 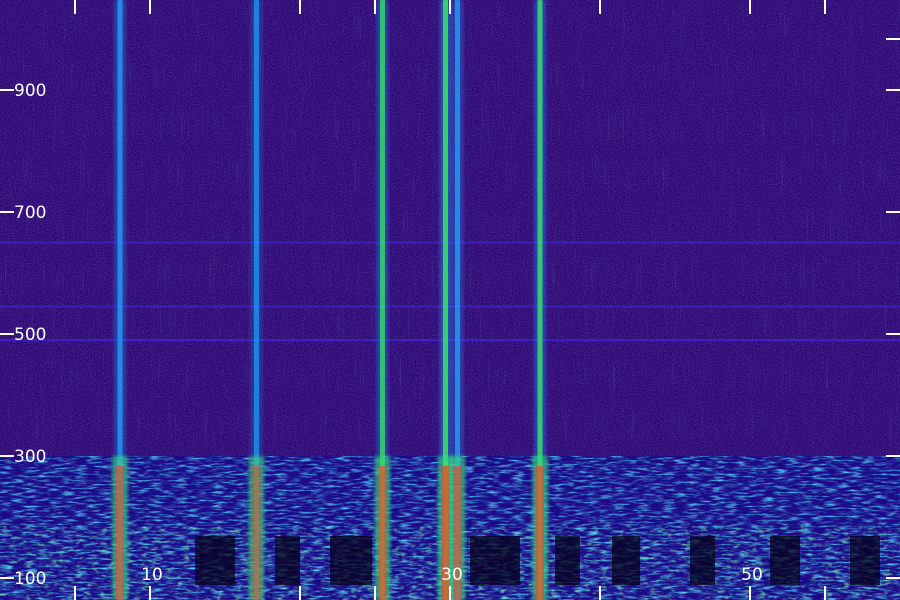 I want to click on y-tick-label: 900, so click(x=30, y=91).